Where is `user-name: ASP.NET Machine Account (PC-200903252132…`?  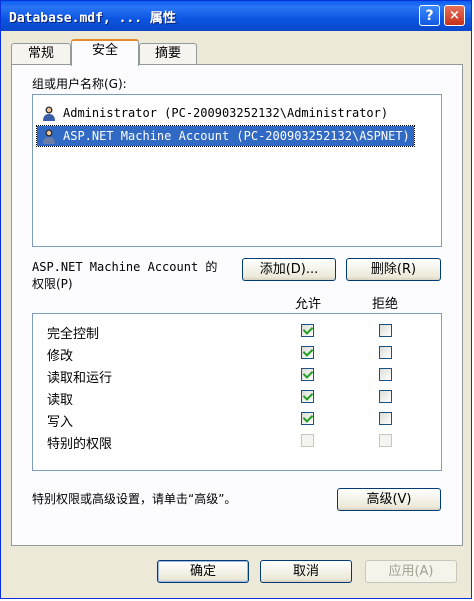
user-name: ASP.NET Machine Account (PC-200903252132… is located at coordinates (236, 136).